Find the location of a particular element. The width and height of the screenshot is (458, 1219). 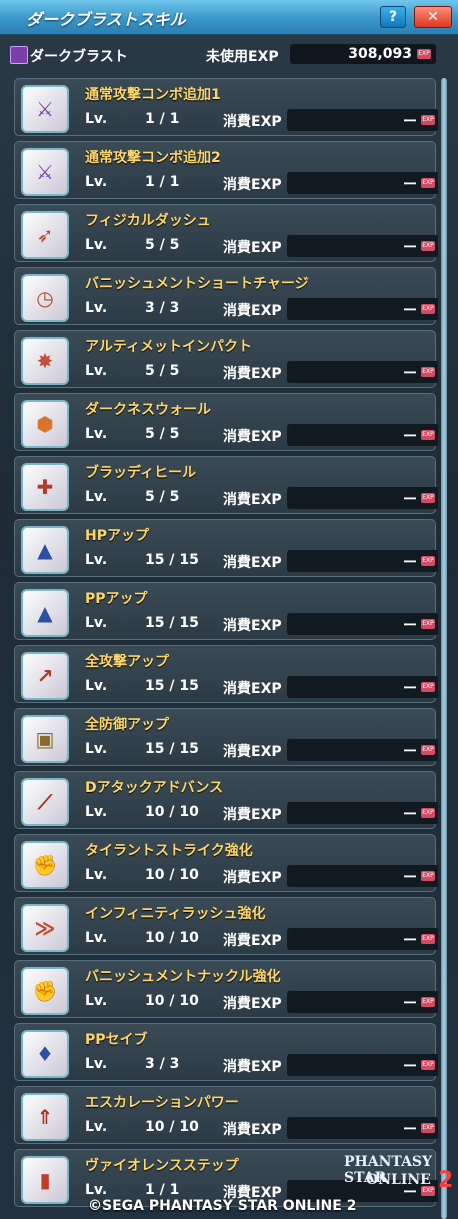

level-value: 15 / 15 is located at coordinates (172, 686).